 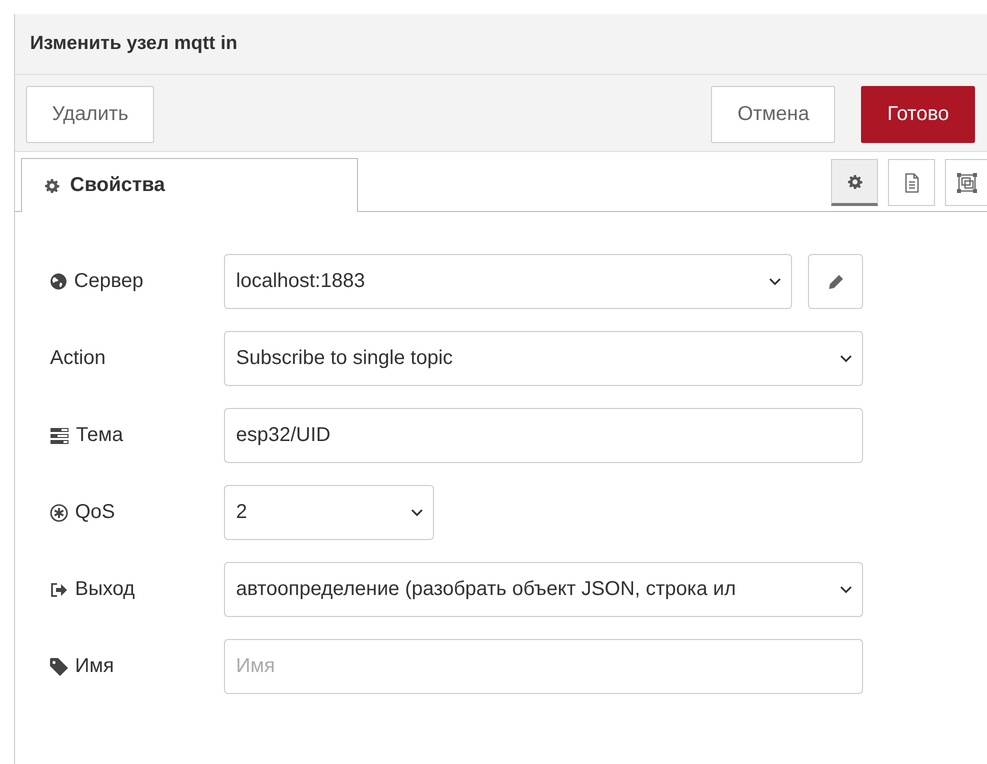 What do you see at coordinates (90, 114) in the screenshot?
I see `delete-button: Удалить` at bounding box center [90, 114].